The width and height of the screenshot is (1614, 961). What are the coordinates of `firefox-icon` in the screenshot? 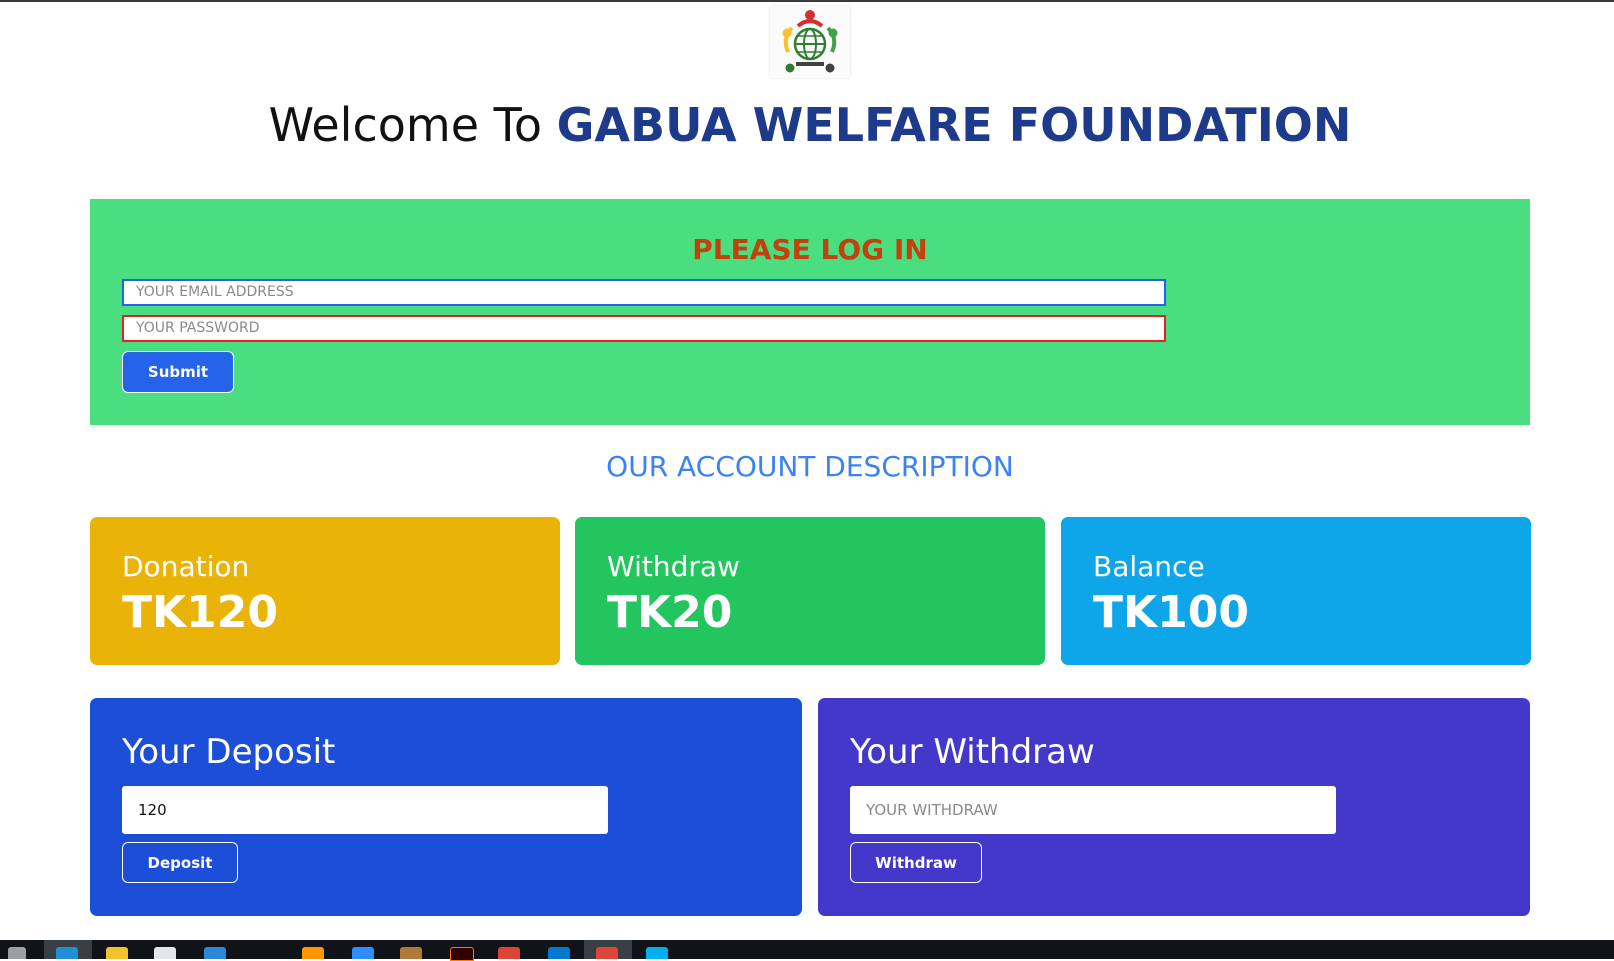 It's located at (313, 953).